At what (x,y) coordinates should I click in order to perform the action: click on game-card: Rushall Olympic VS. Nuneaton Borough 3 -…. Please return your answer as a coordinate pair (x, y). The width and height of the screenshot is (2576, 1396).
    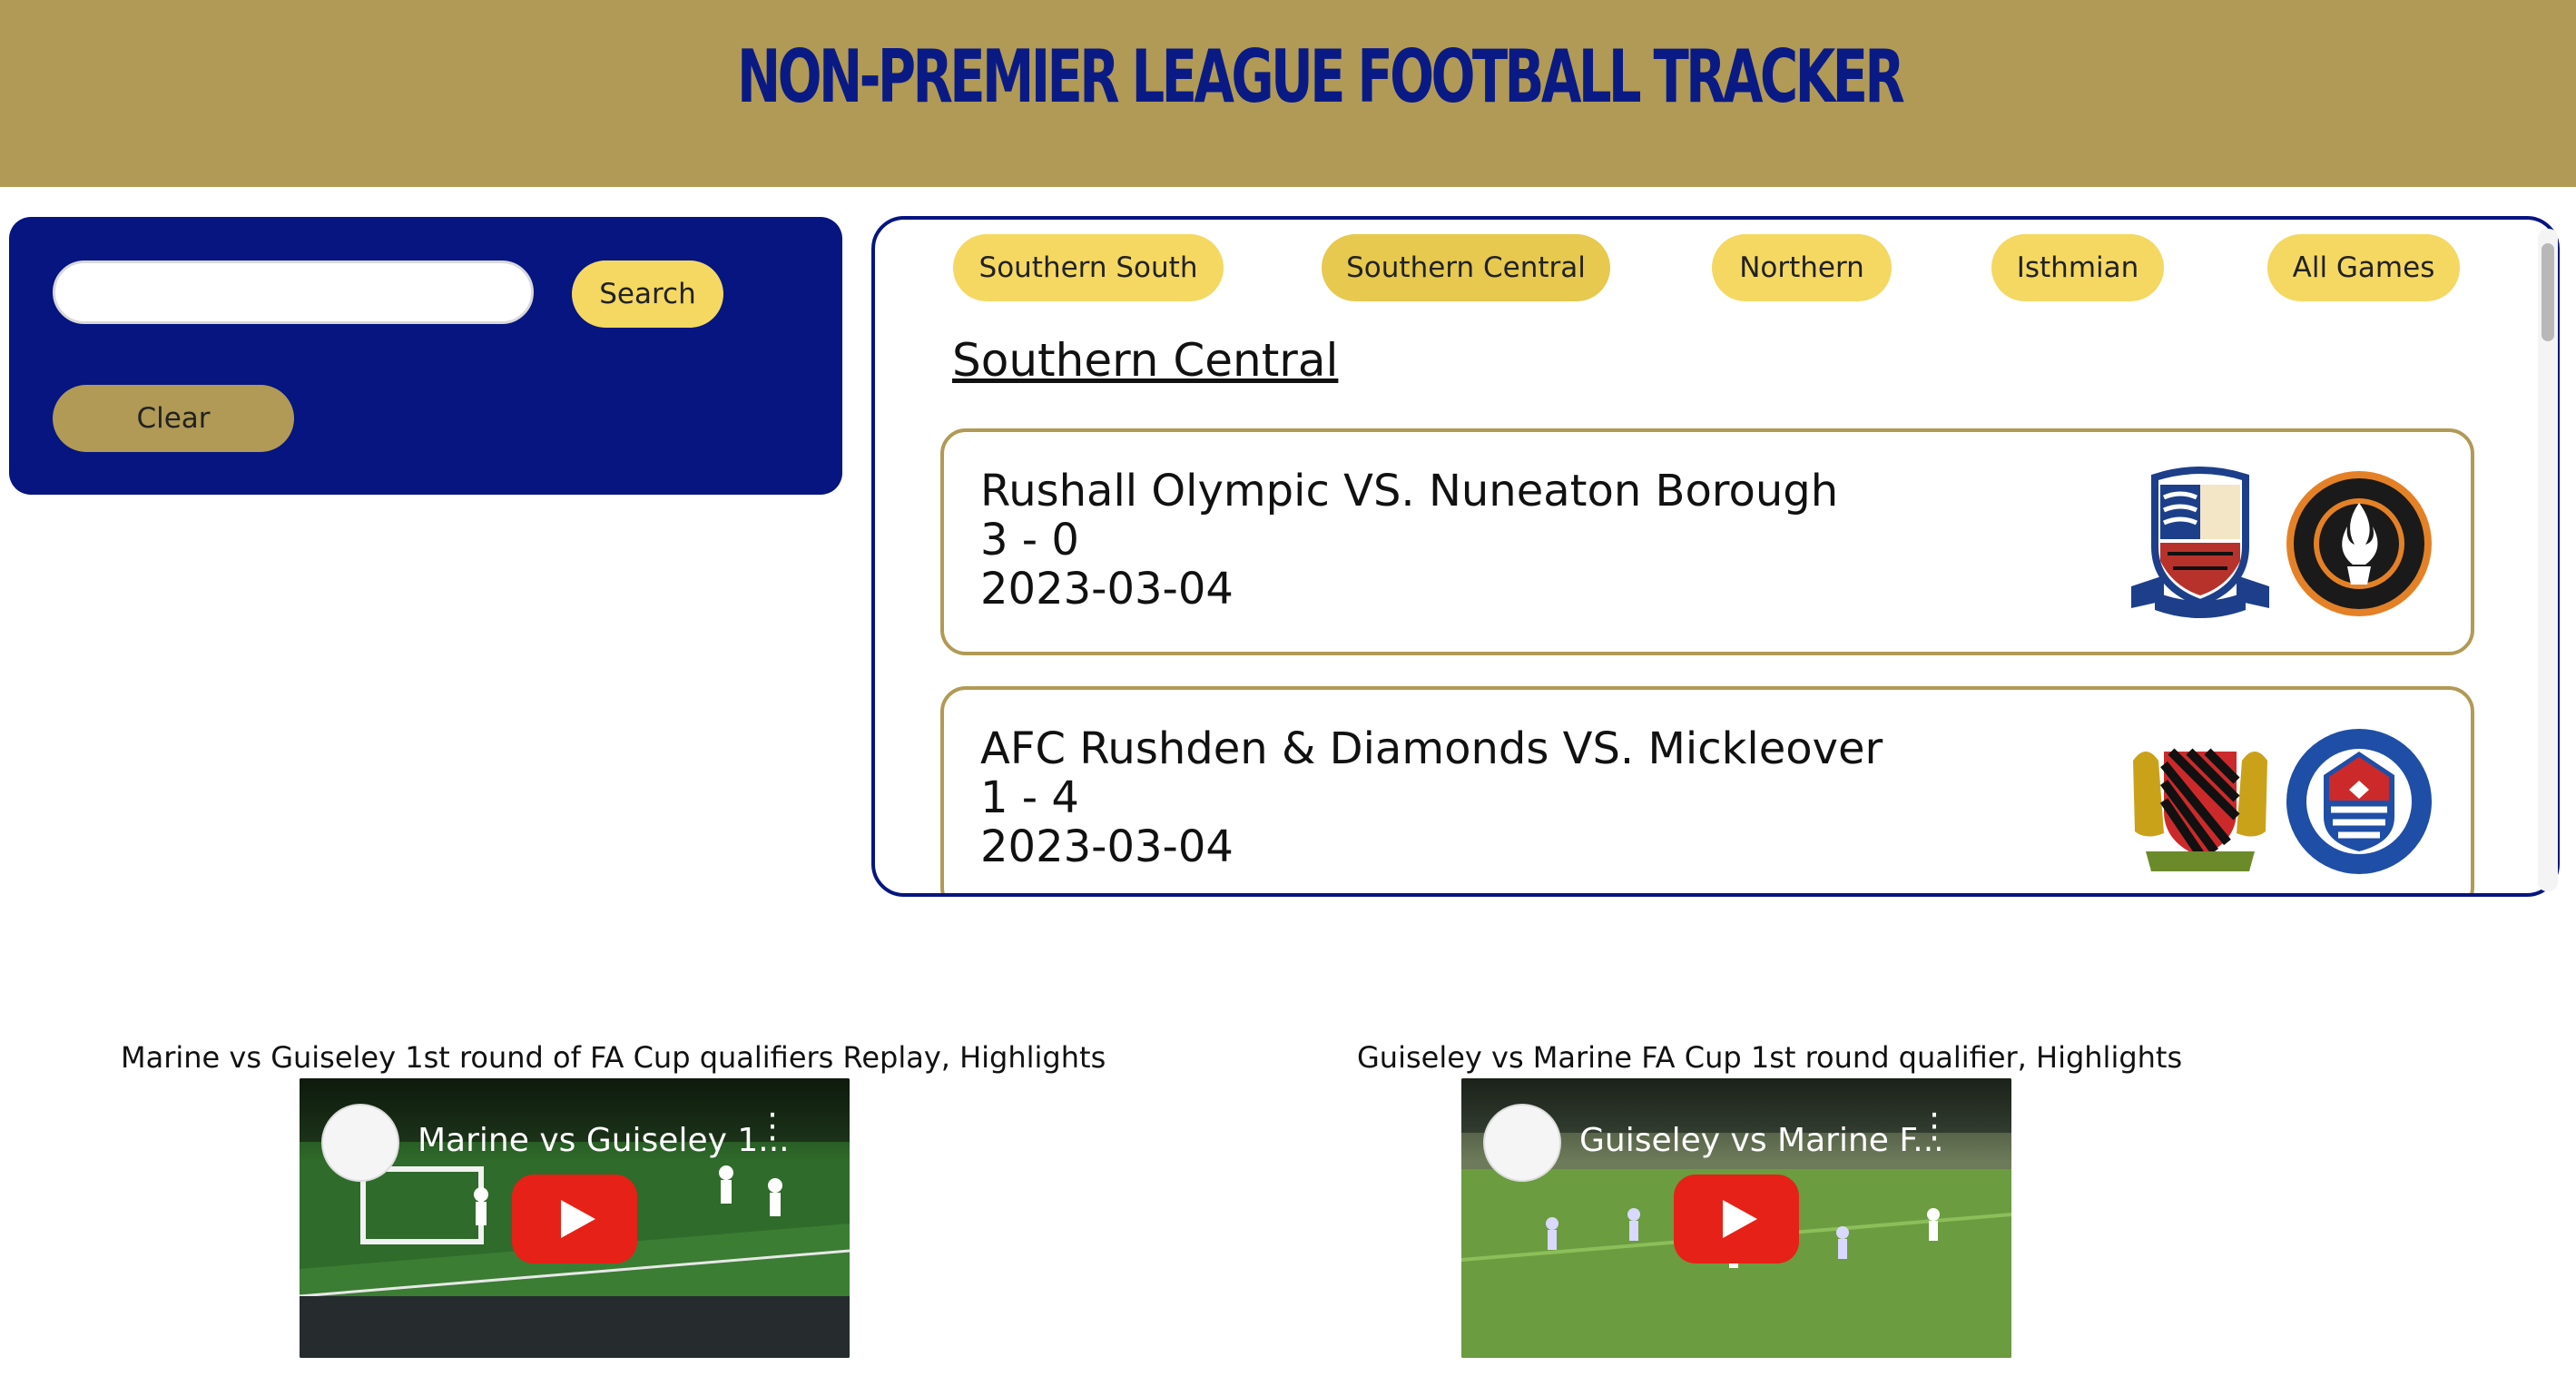
    Looking at the image, I should click on (1707, 541).